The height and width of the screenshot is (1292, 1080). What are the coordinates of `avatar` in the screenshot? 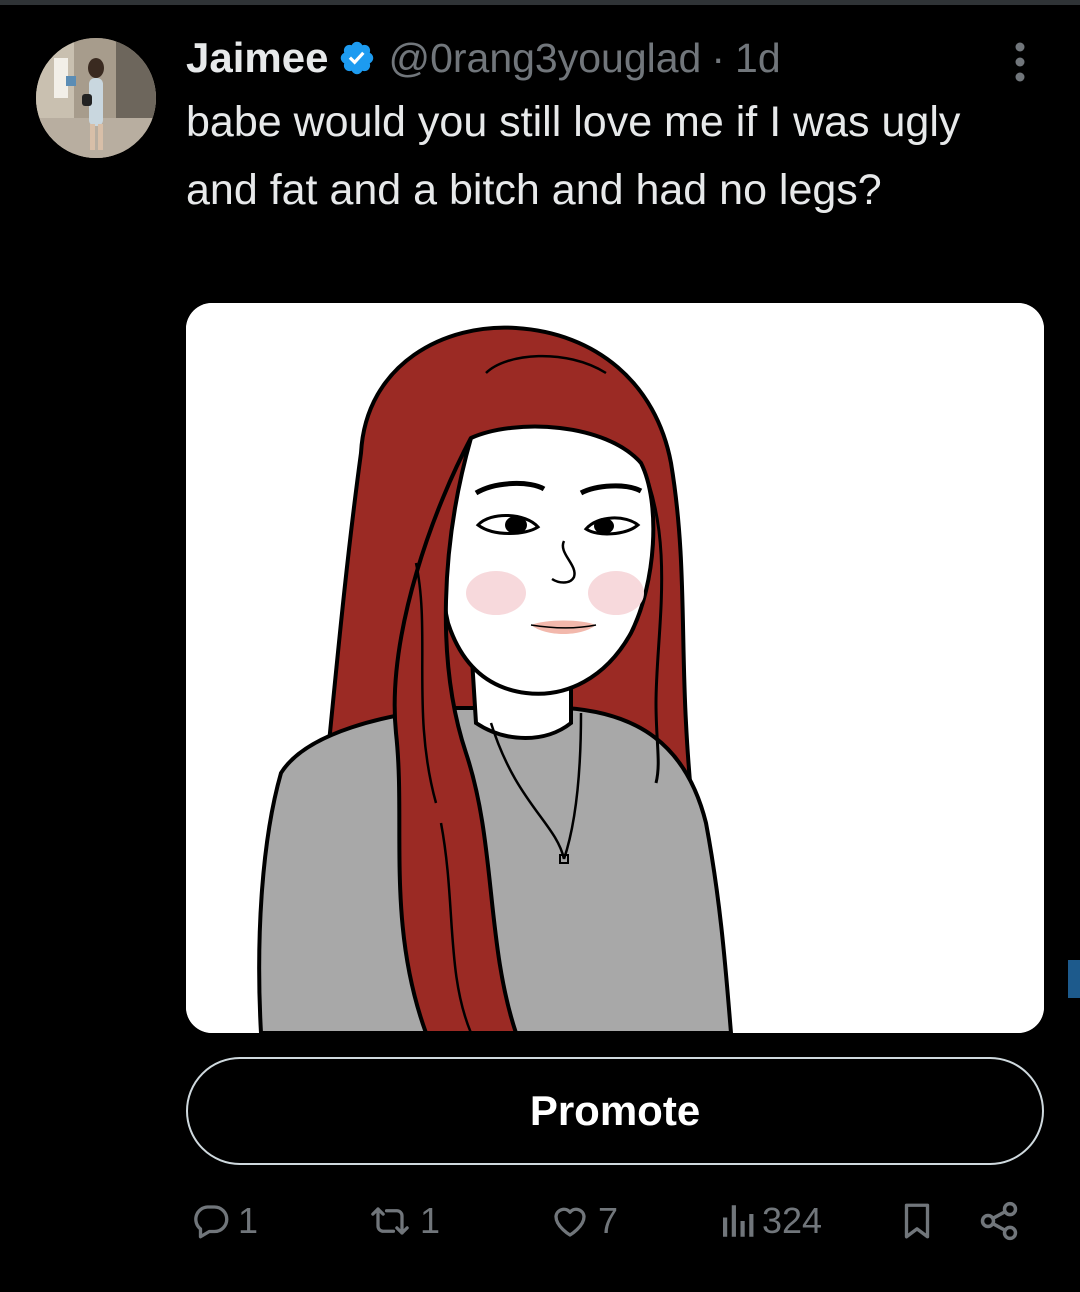 It's located at (96, 98).